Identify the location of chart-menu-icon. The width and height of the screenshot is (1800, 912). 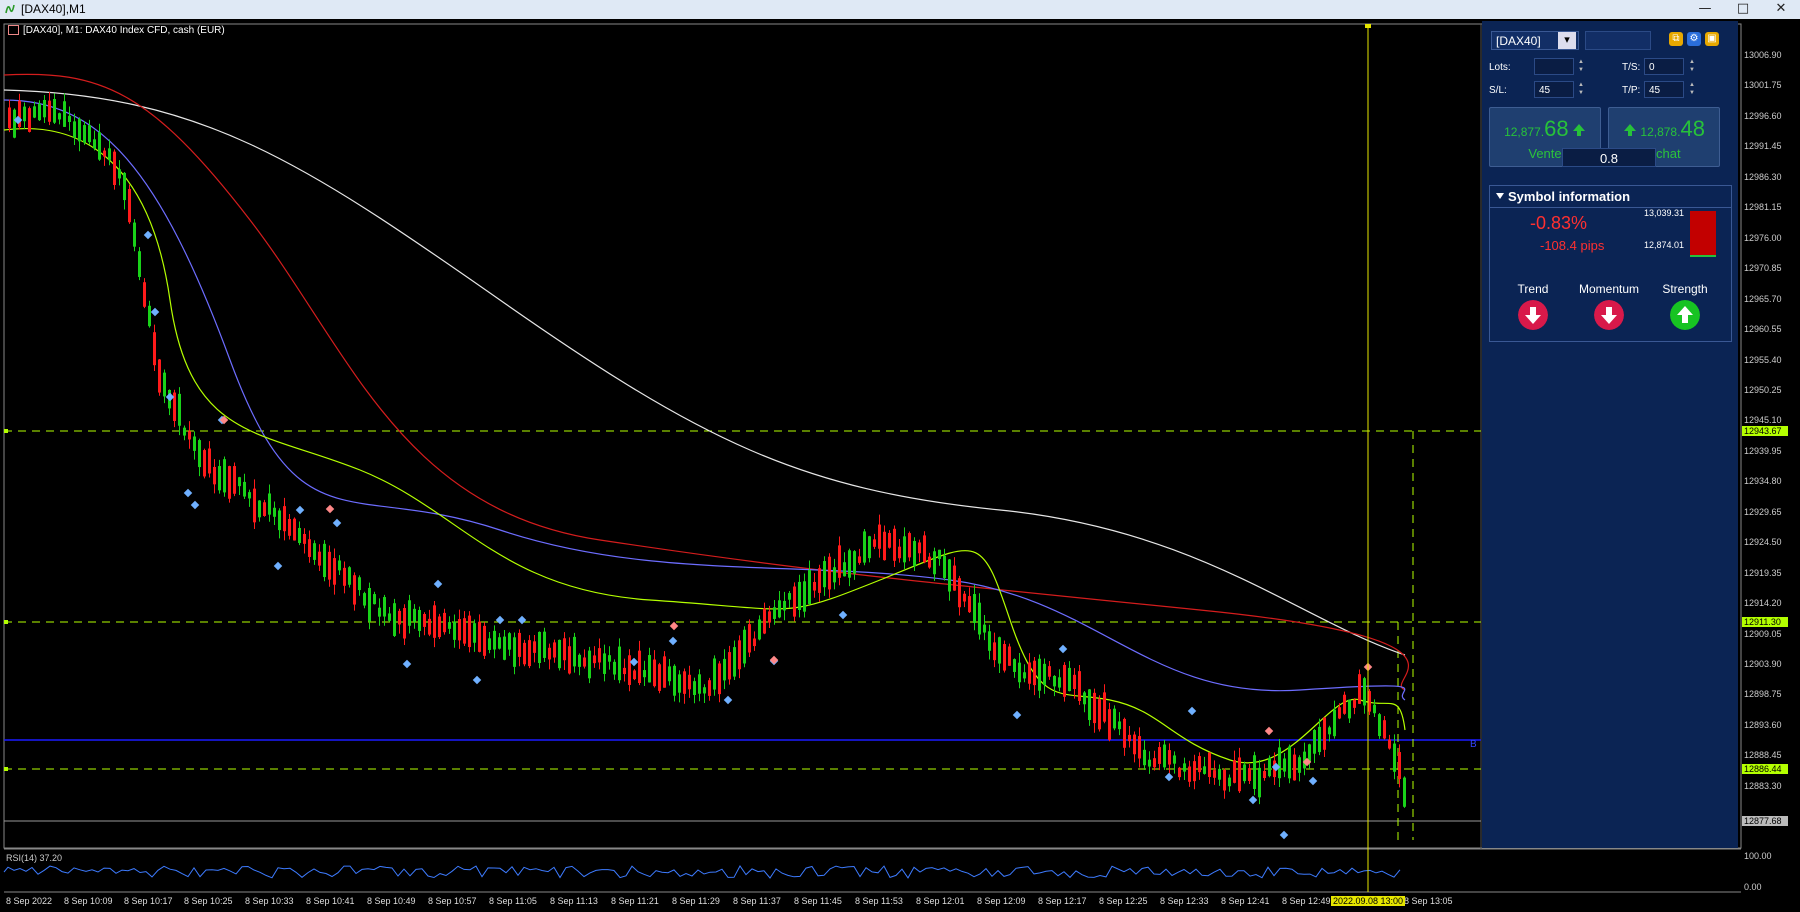
(13, 30).